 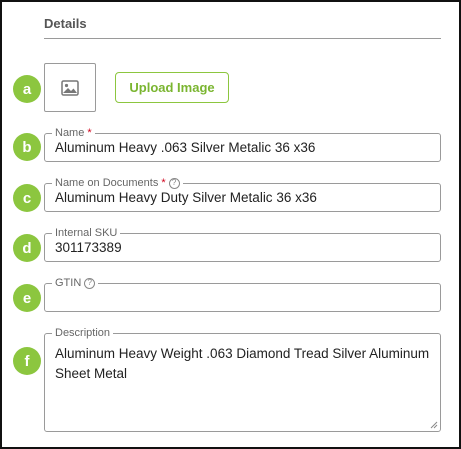 What do you see at coordinates (434, 425) in the screenshot?
I see `resize-handle-icon` at bounding box center [434, 425].